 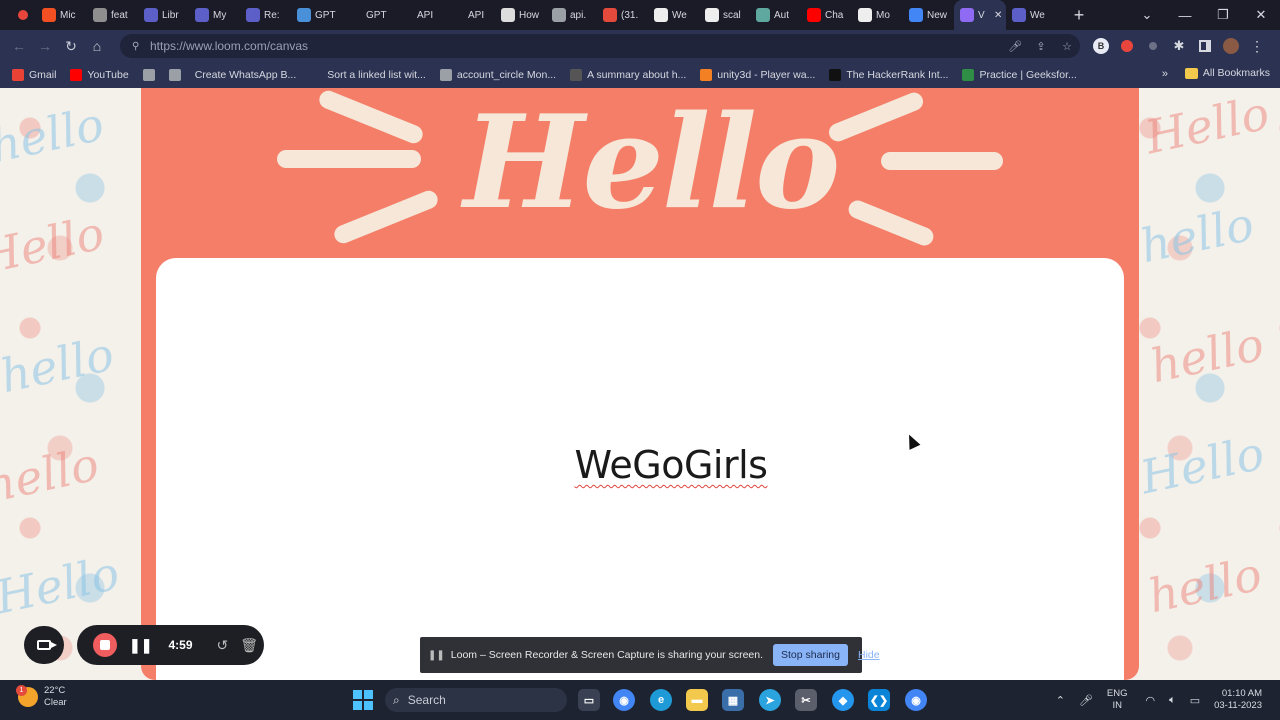 What do you see at coordinates (826, 15) in the screenshot?
I see `browser-tab: Cha` at bounding box center [826, 15].